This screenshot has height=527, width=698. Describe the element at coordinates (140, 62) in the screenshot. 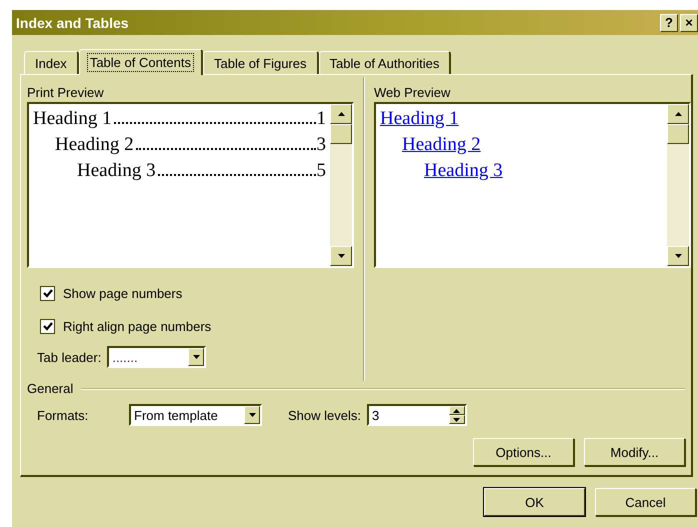

I see `tab: Table of Contents` at that location.